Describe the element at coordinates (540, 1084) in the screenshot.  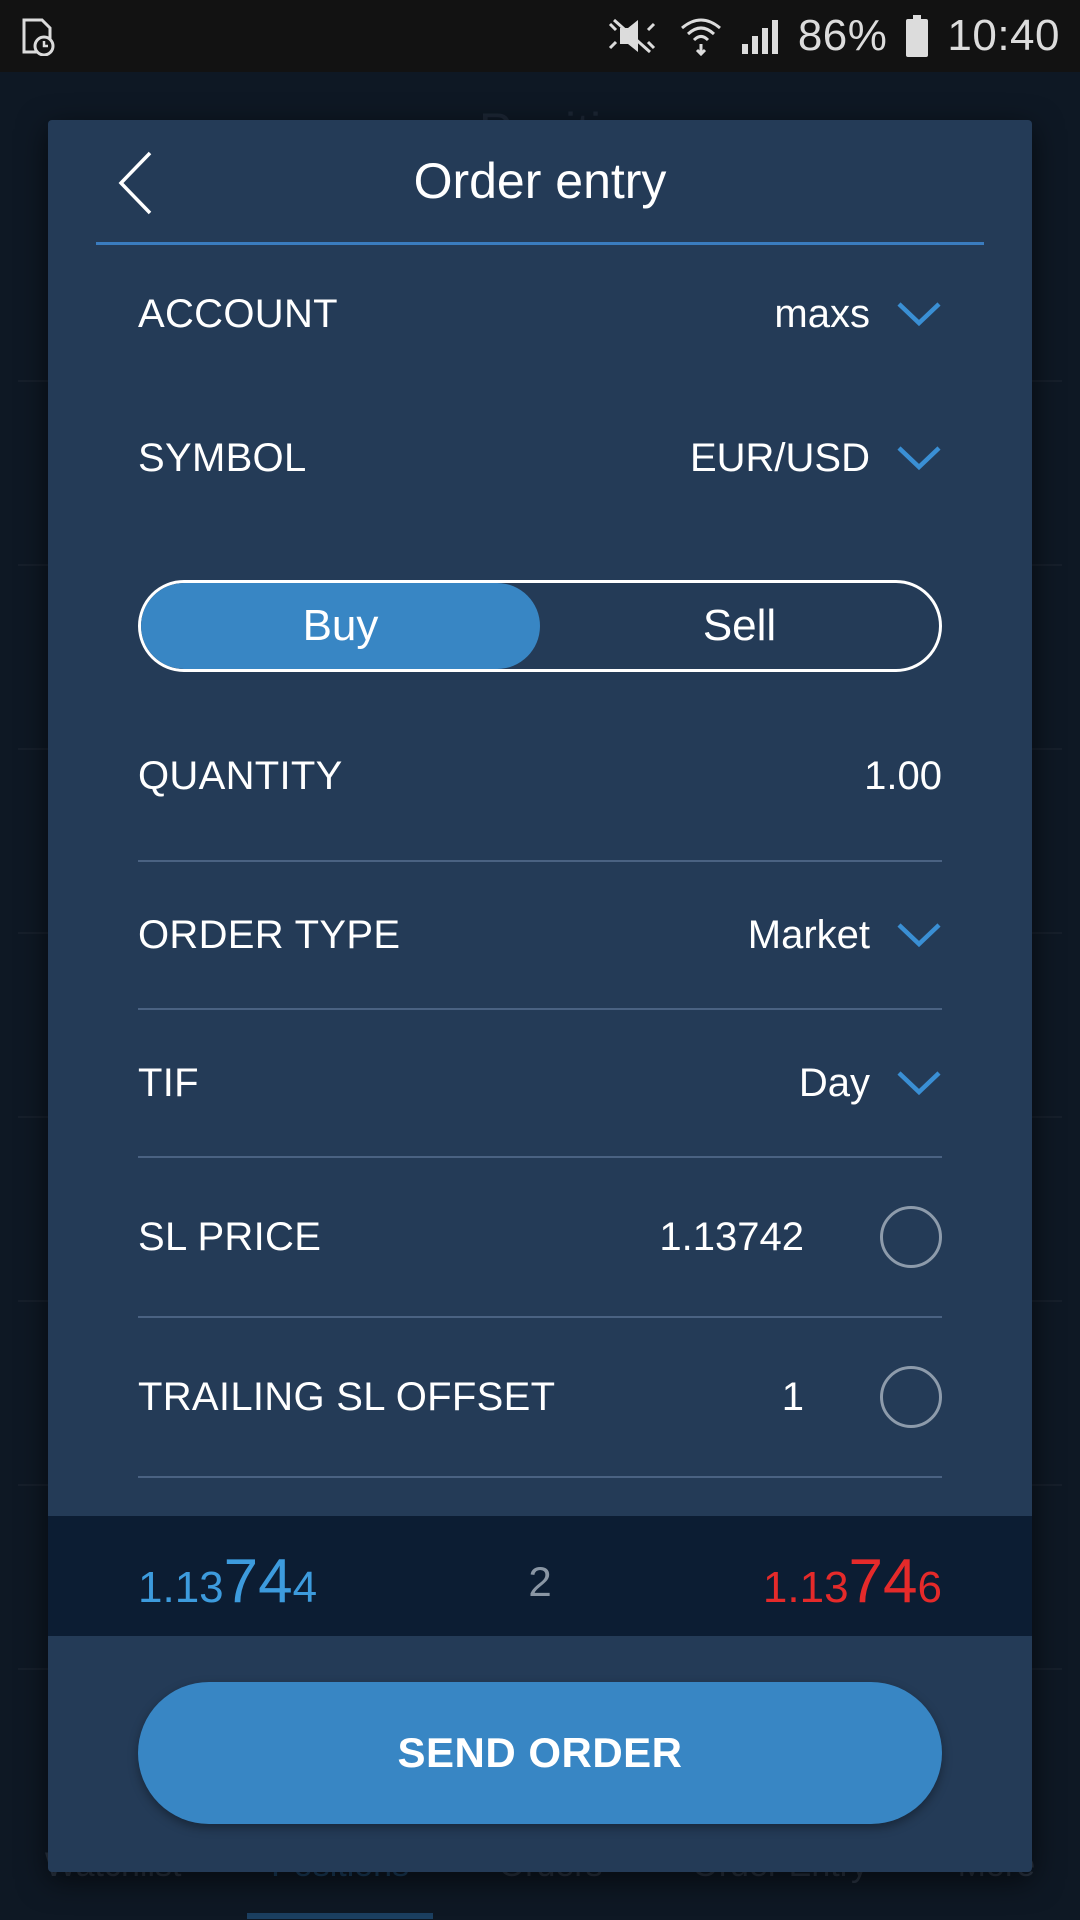
I see `tif-row: TIF Day` at that location.